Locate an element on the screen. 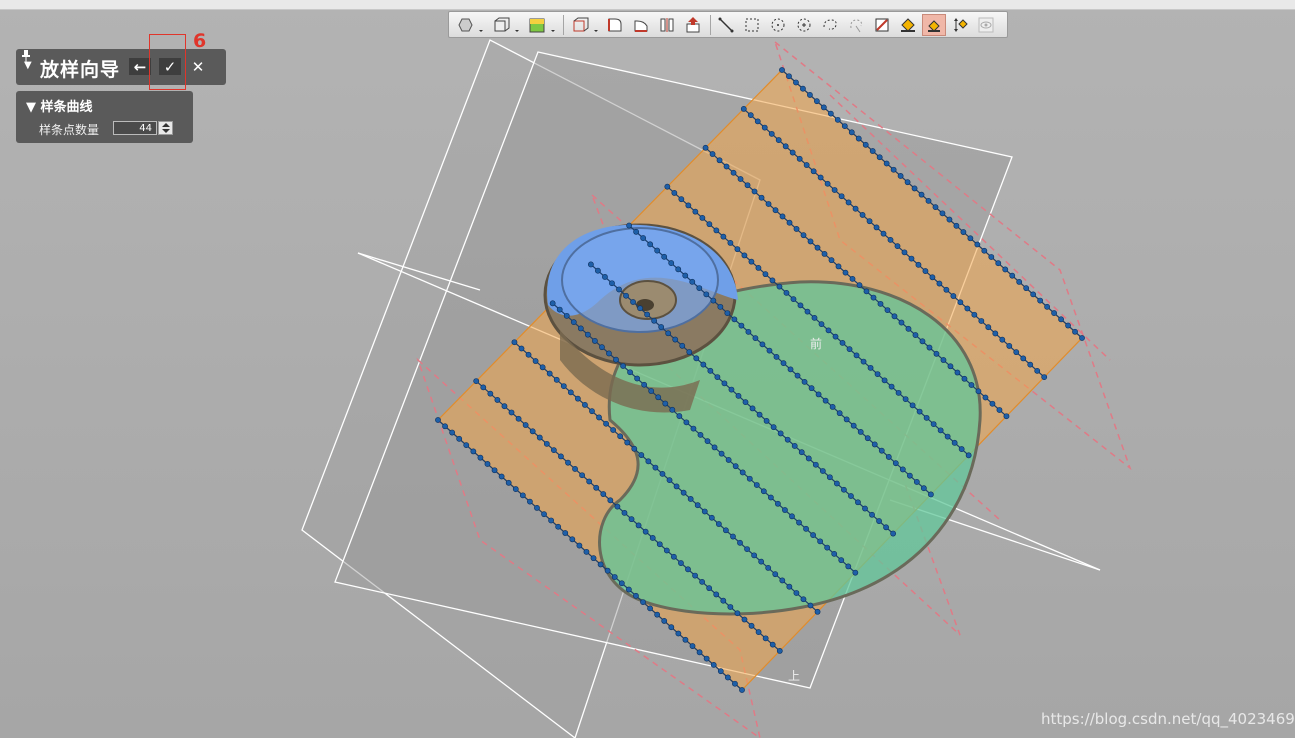 This screenshot has height=738, width=1295. decrement-icon is located at coordinates (166, 131).